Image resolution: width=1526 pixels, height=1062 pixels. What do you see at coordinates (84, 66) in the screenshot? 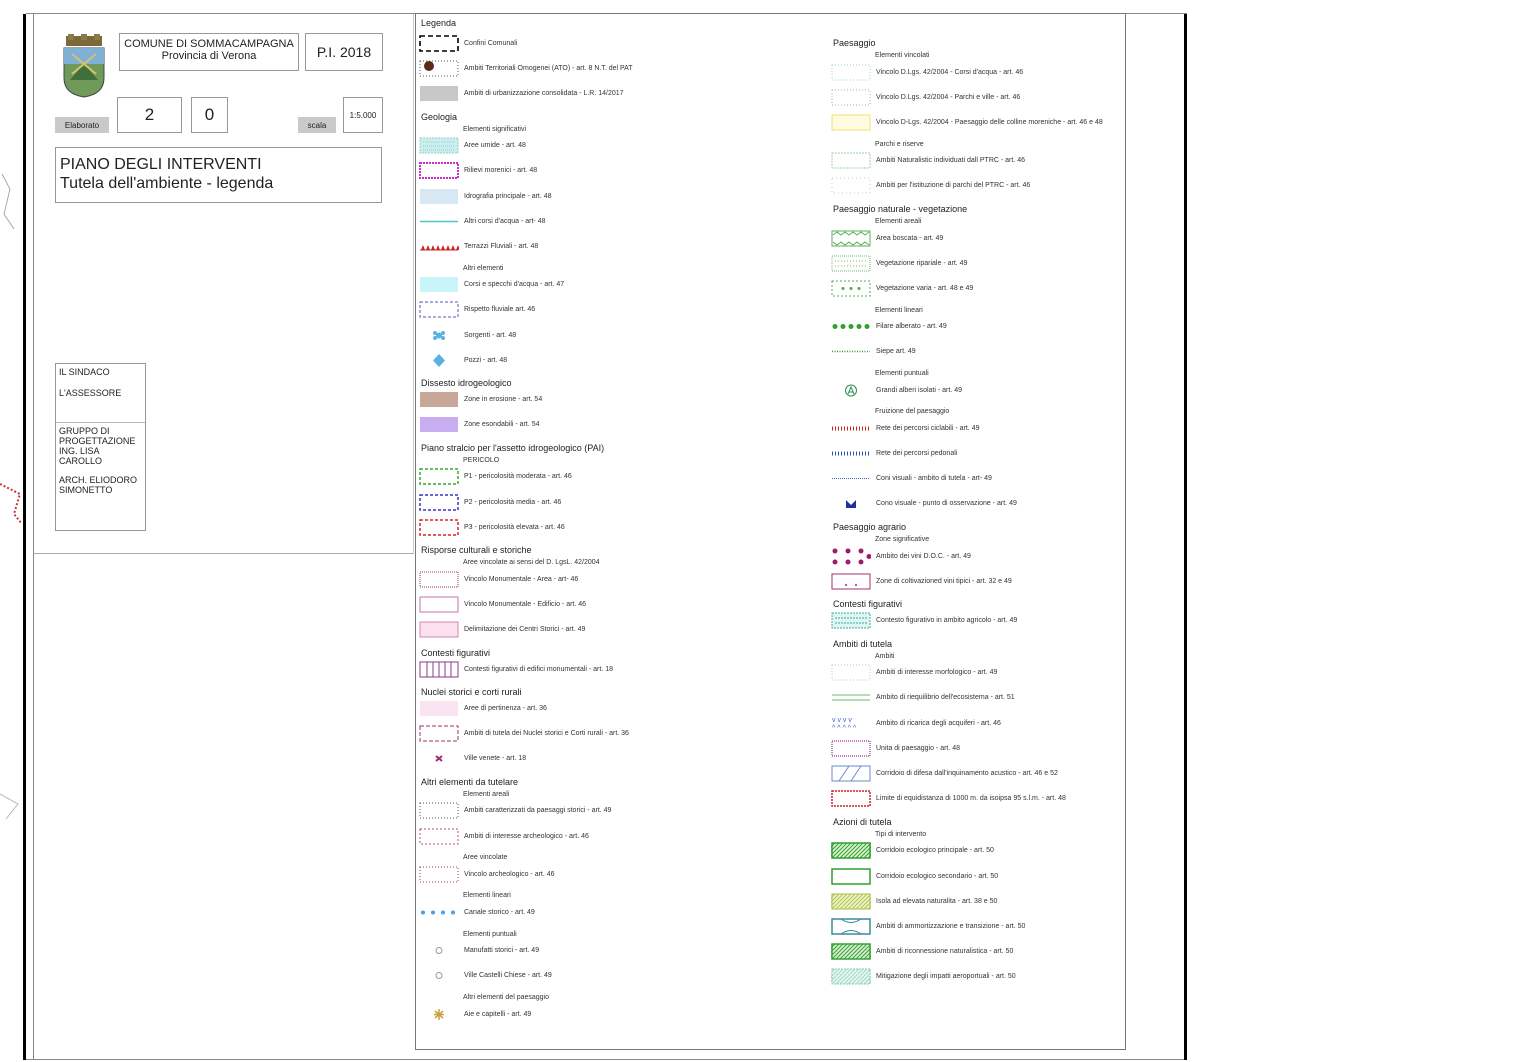
I see `coat-of-arms-logo` at bounding box center [84, 66].